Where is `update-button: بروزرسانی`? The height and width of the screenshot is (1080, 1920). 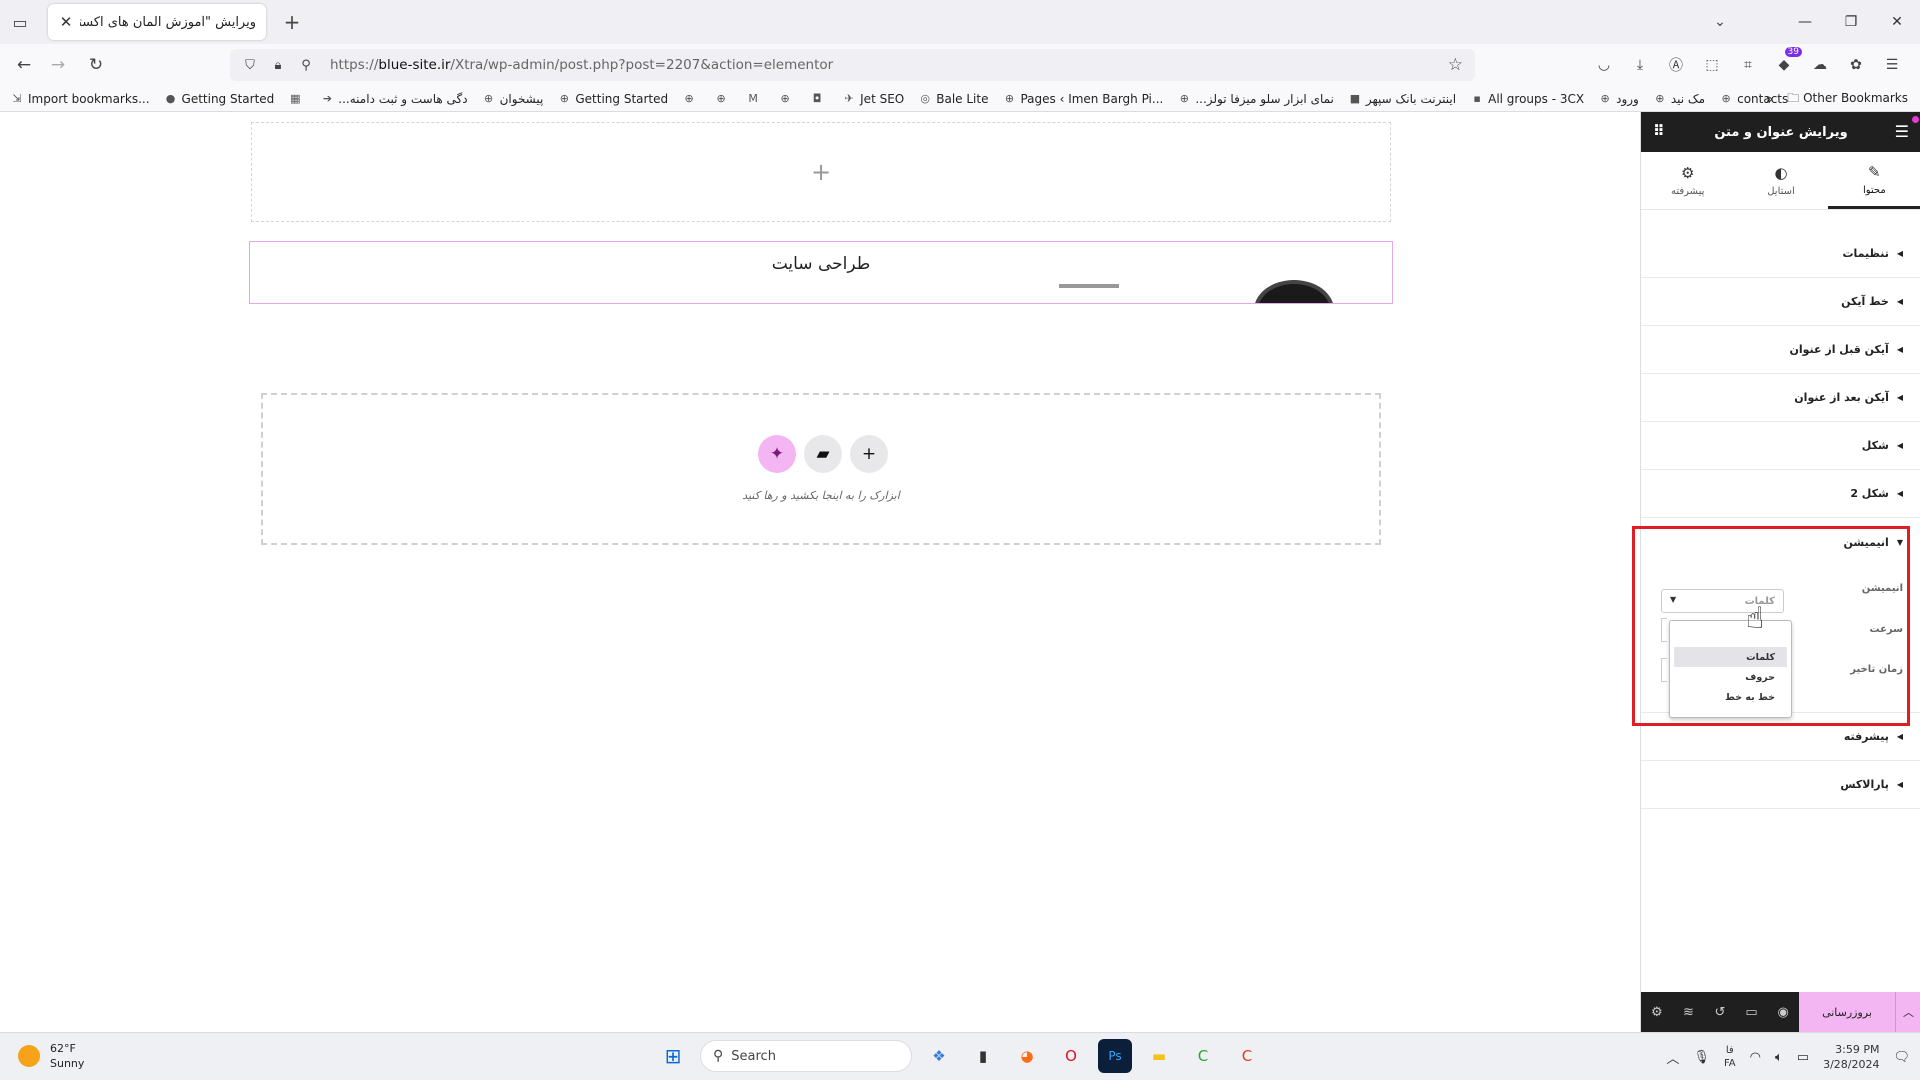 update-button: بروزرسانی is located at coordinates (1847, 1012).